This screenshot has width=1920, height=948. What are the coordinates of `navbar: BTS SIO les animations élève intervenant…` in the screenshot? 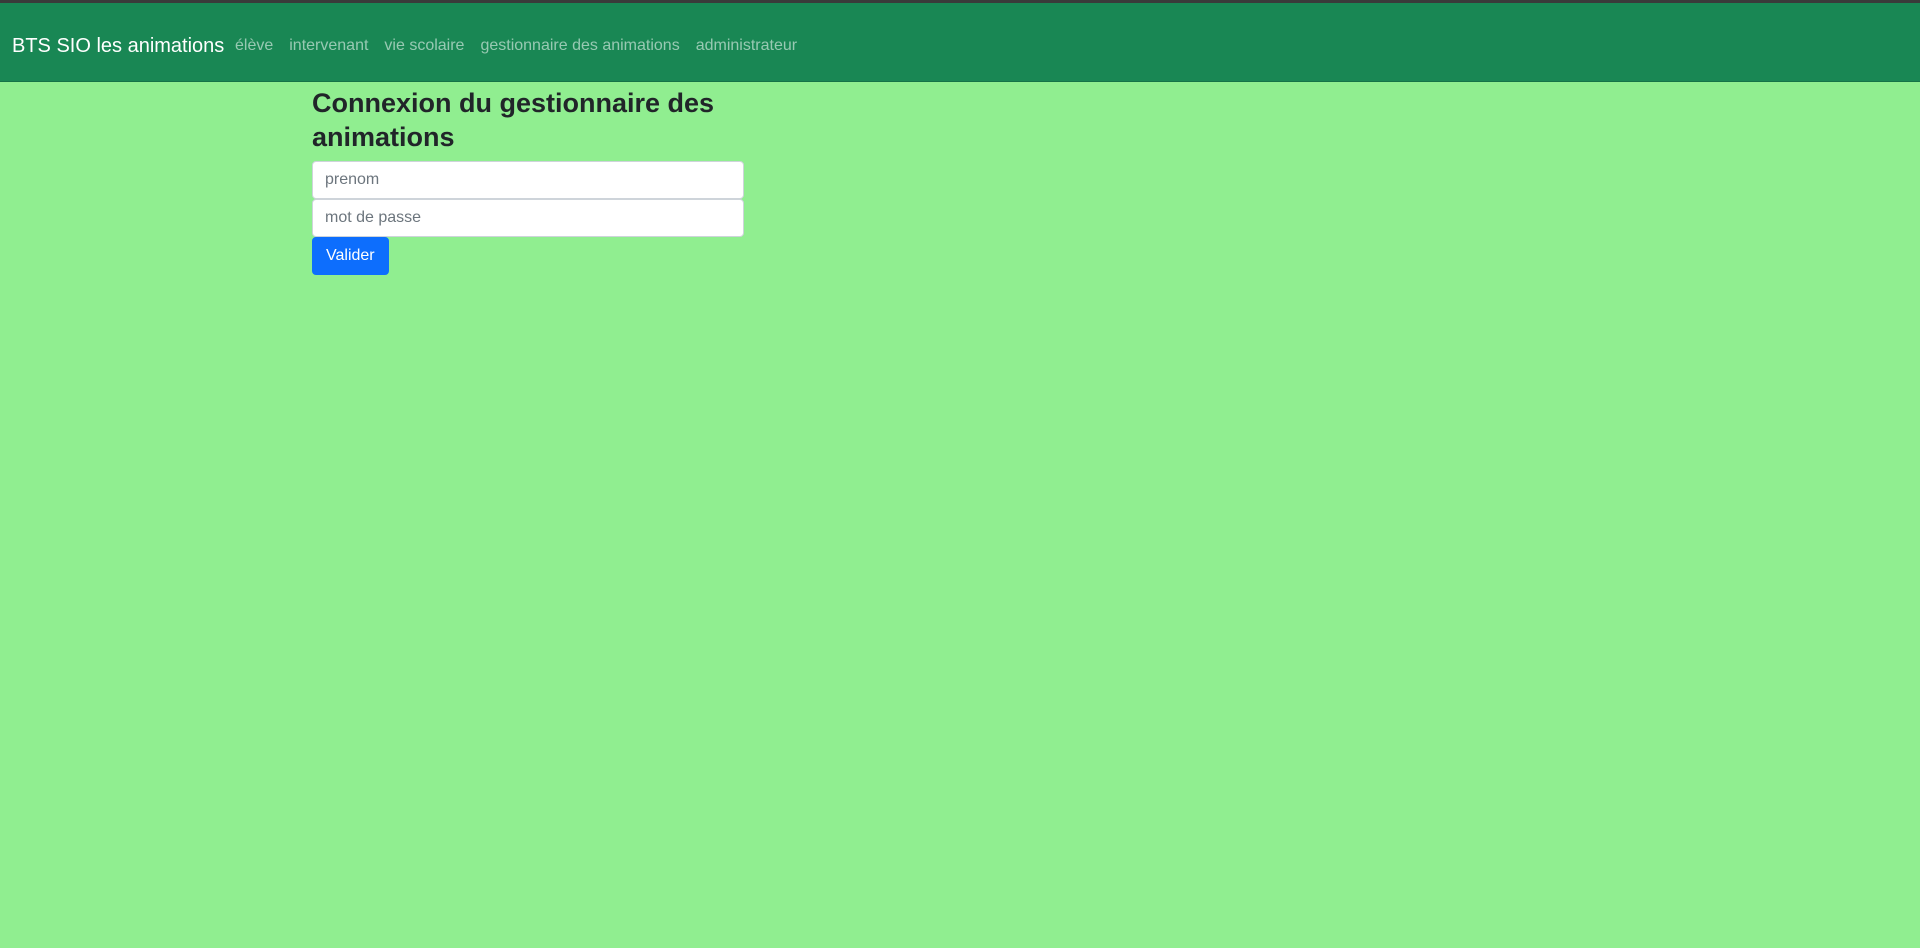 It's located at (960, 42).